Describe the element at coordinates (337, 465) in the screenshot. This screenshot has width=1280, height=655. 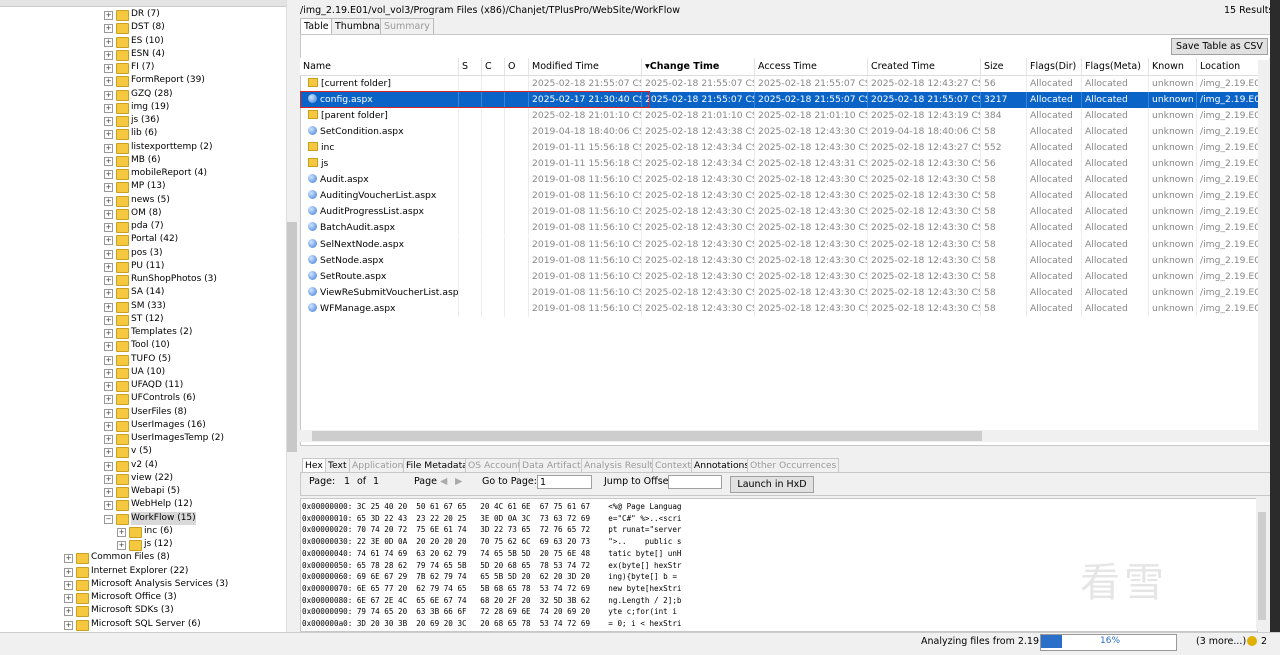
I see `bottom-tab: Text` at that location.